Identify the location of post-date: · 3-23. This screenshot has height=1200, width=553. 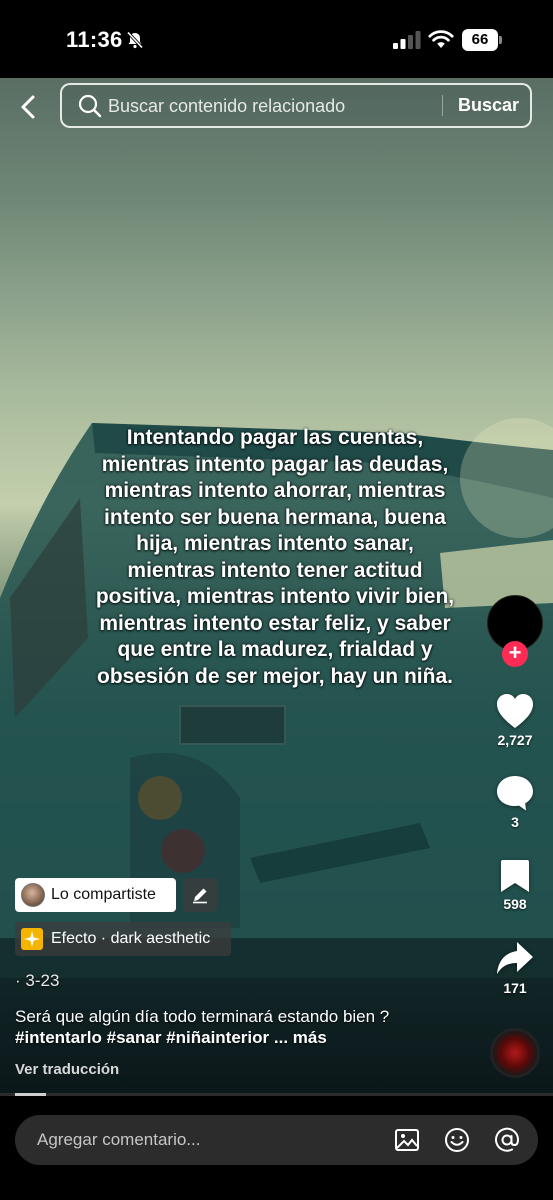
(37, 980).